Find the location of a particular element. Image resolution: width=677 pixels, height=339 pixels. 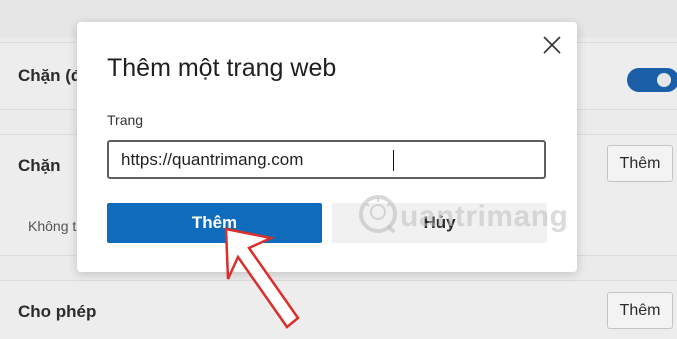

close-icon is located at coordinates (552, 45).